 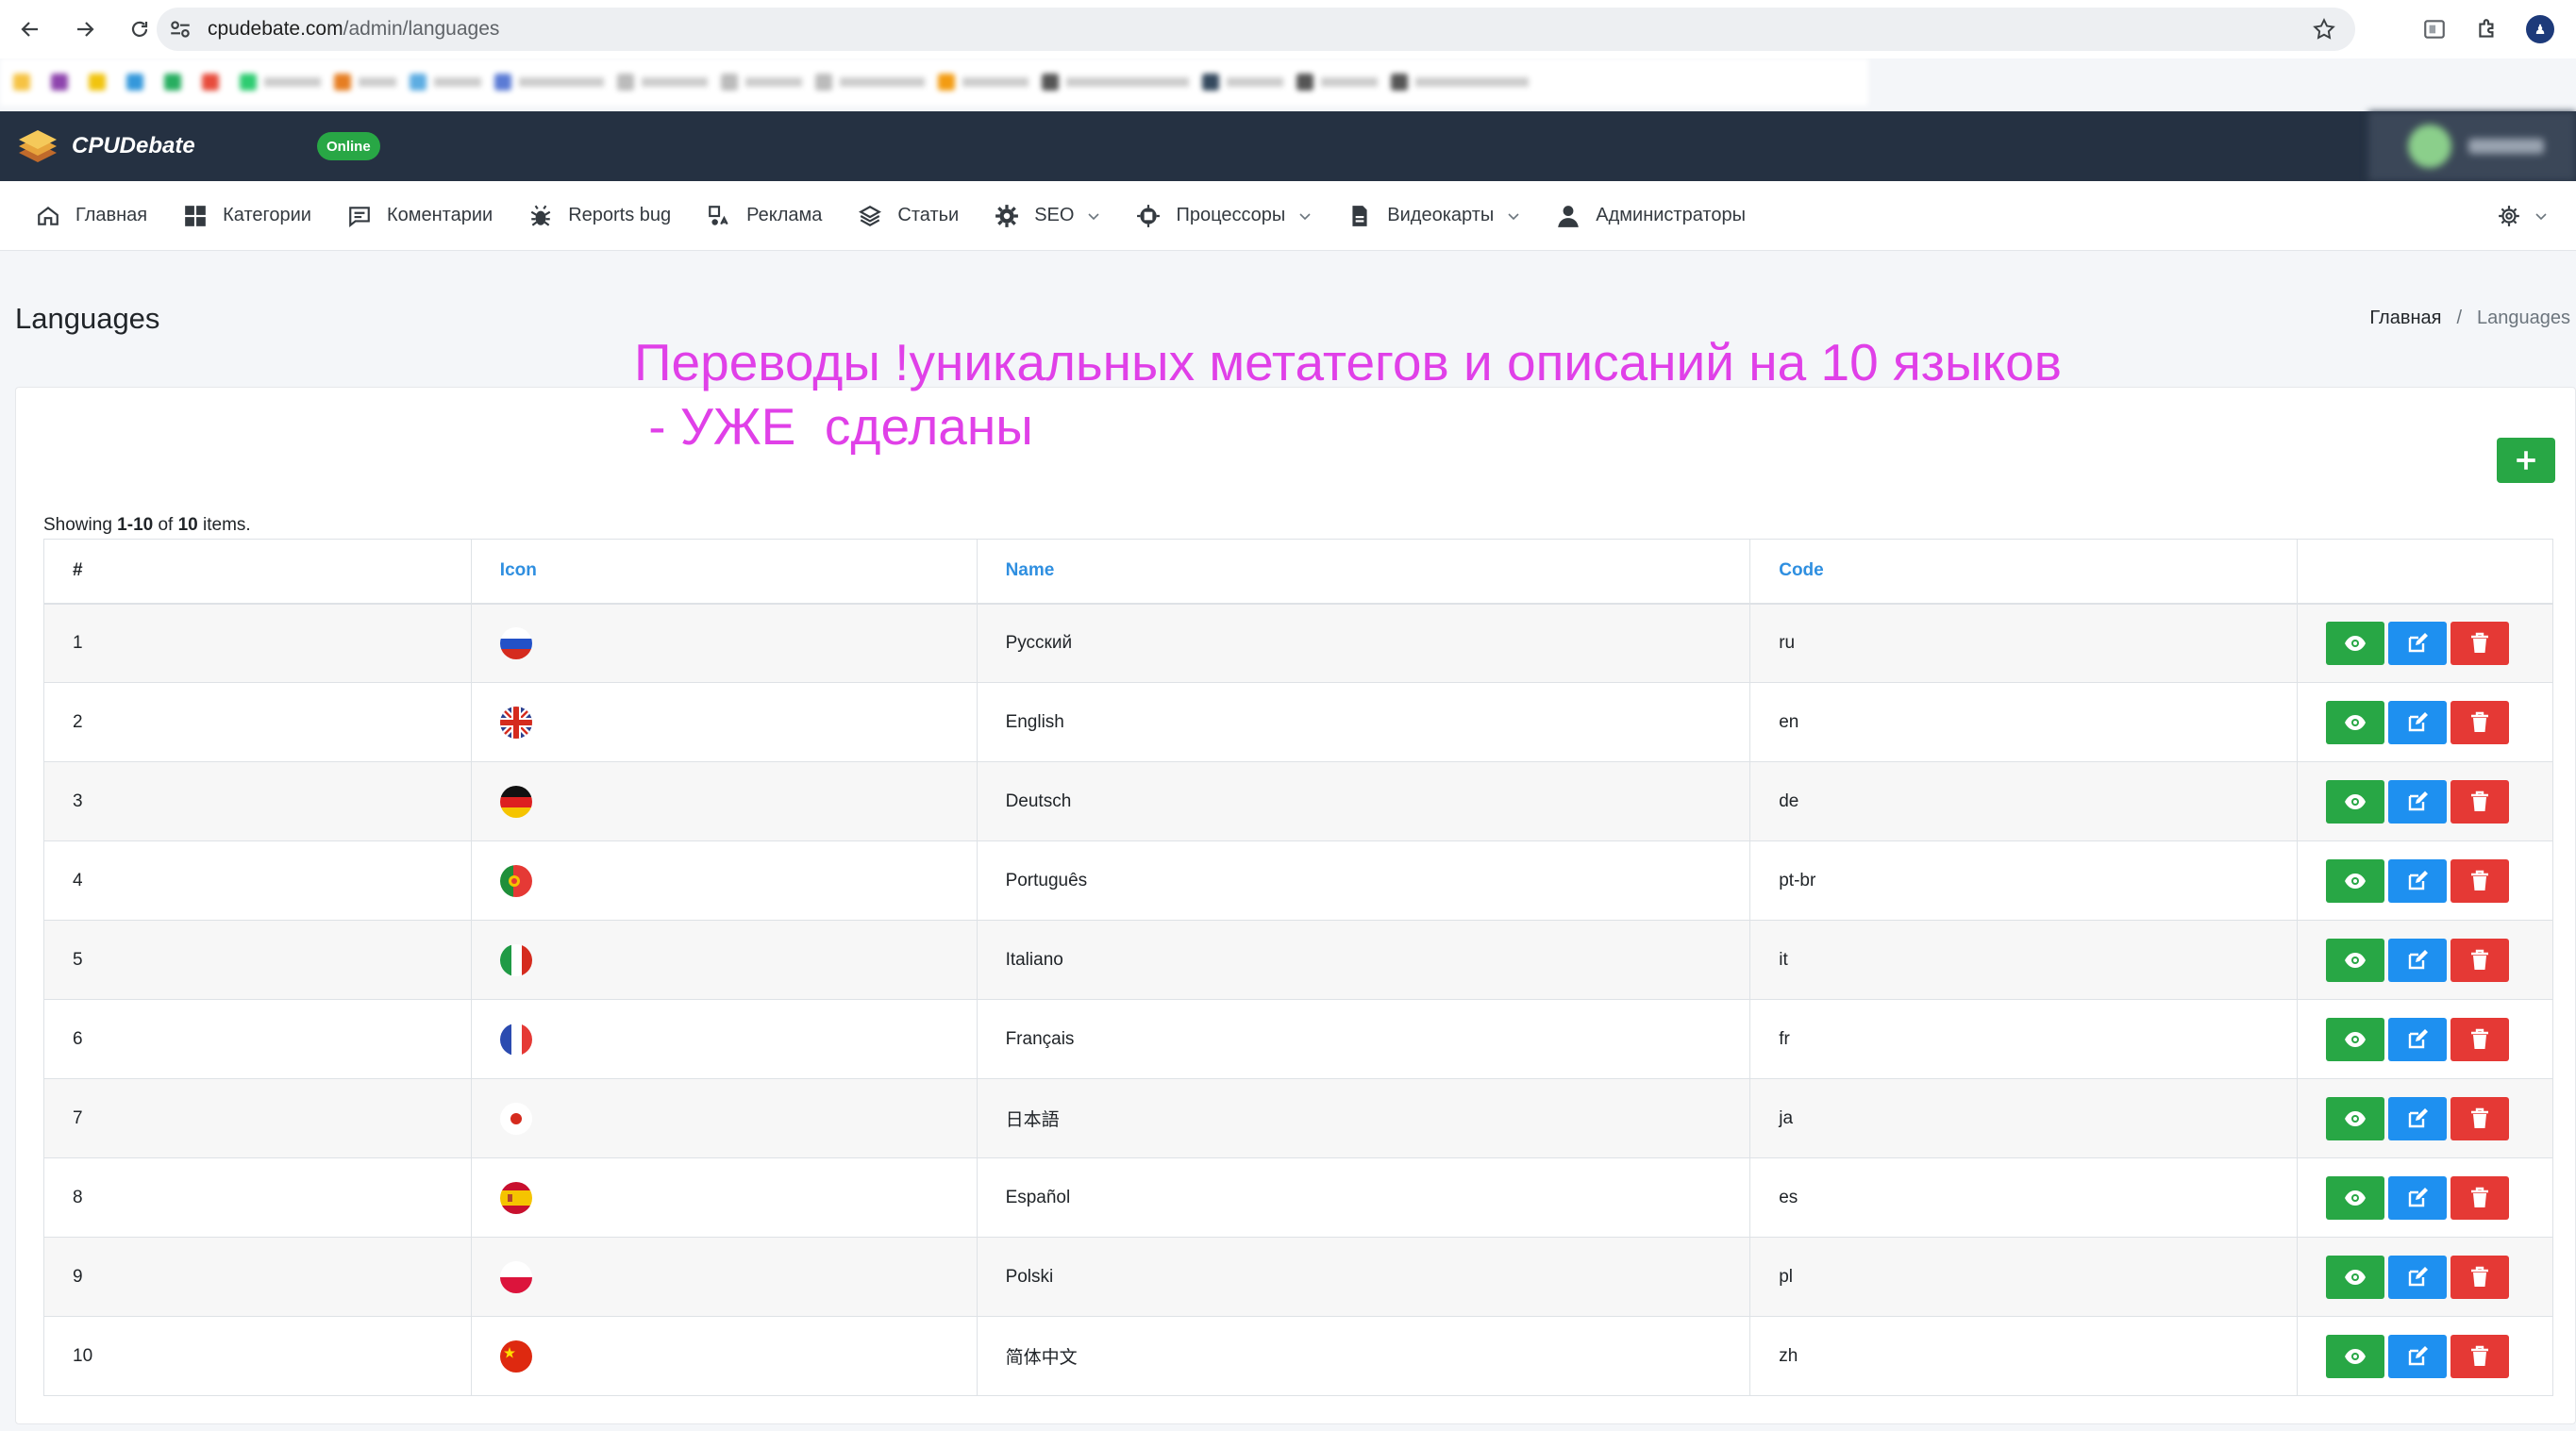 I want to click on cell-icon, so click(x=724, y=1277).